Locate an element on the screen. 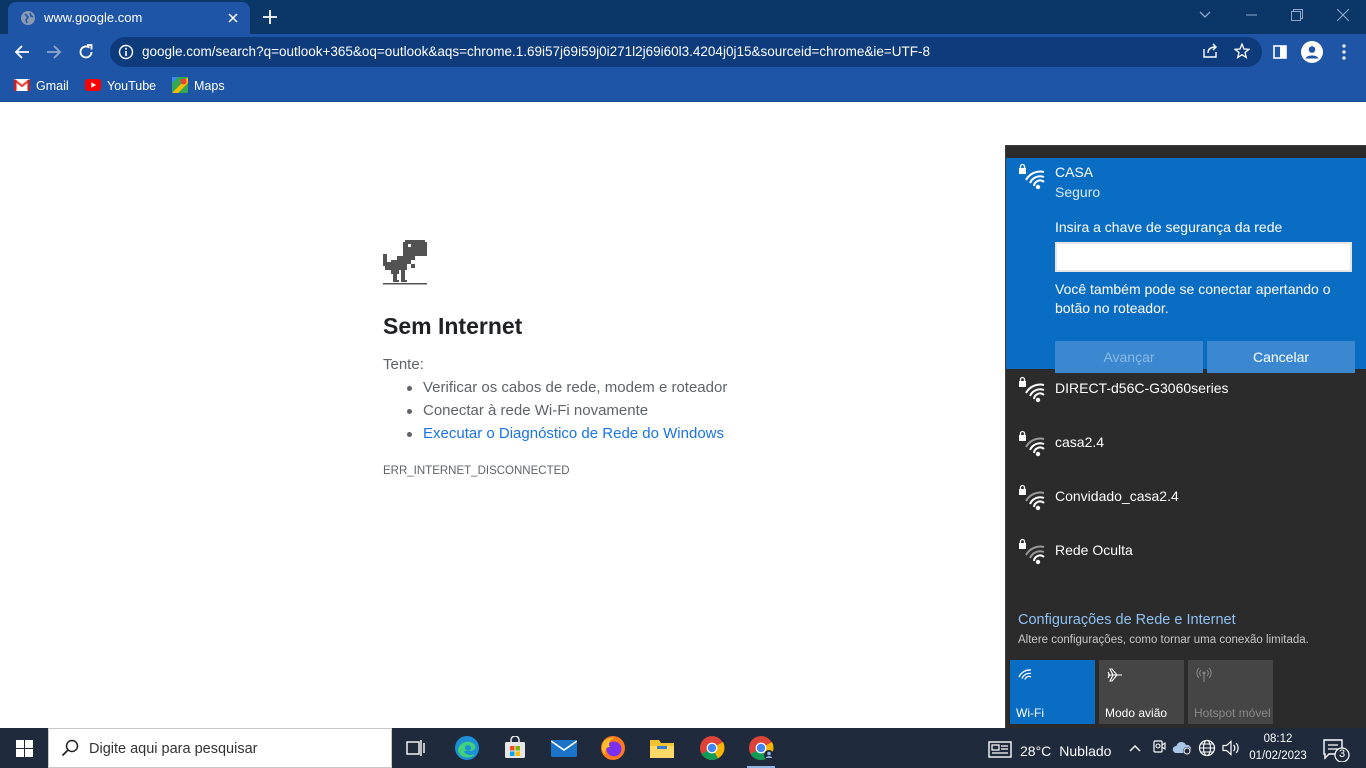  wifi-toggle: Wi-Fi is located at coordinates (1052, 692).